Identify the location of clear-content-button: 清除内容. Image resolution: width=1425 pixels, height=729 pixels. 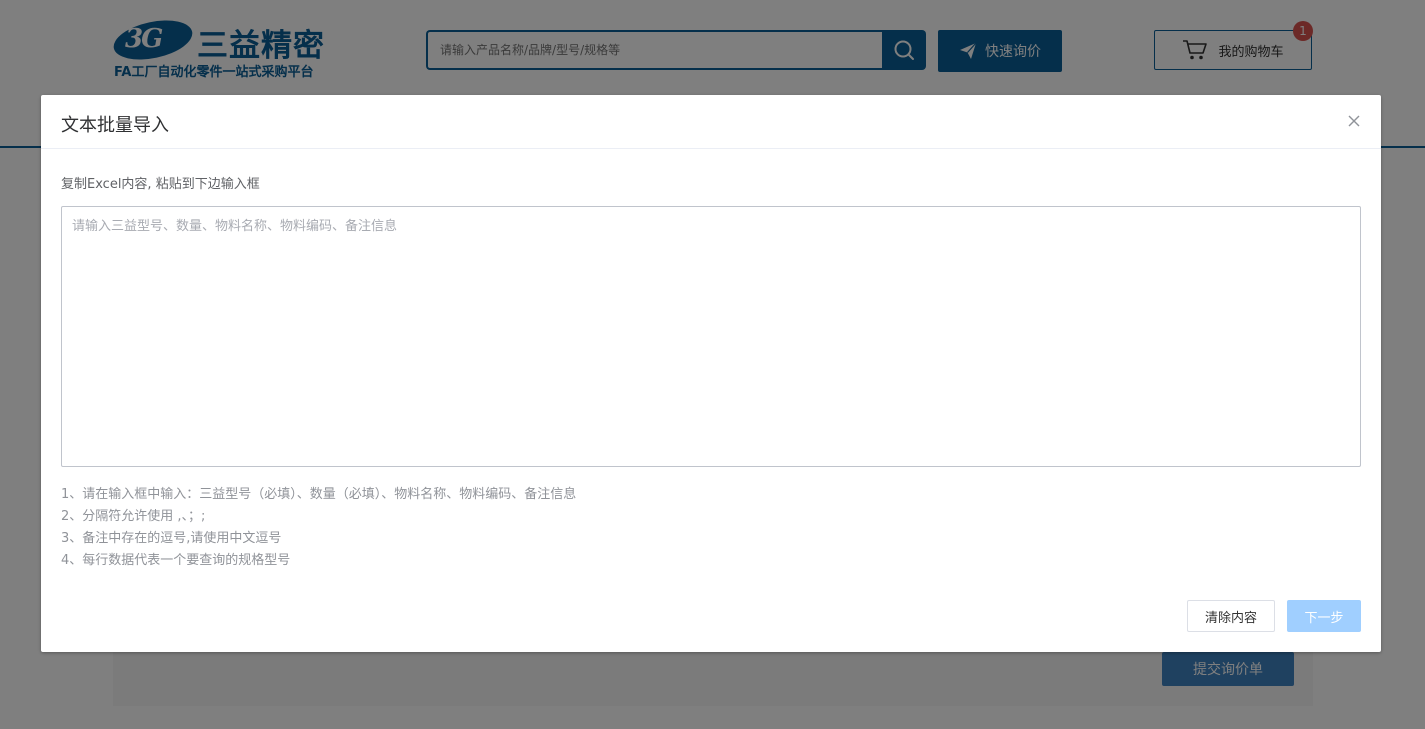
(1231, 616).